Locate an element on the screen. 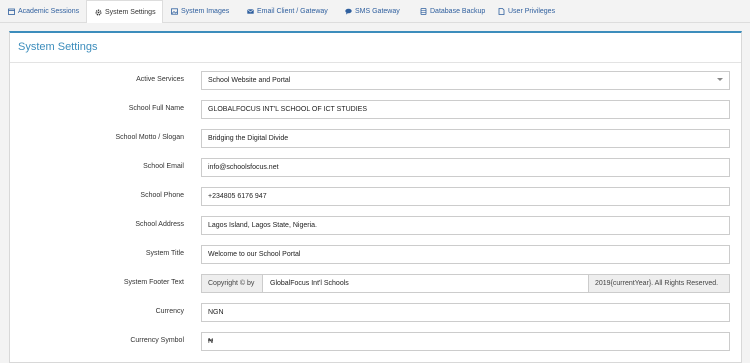  tab-label: Email Client / Gateway is located at coordinates (292, 11).